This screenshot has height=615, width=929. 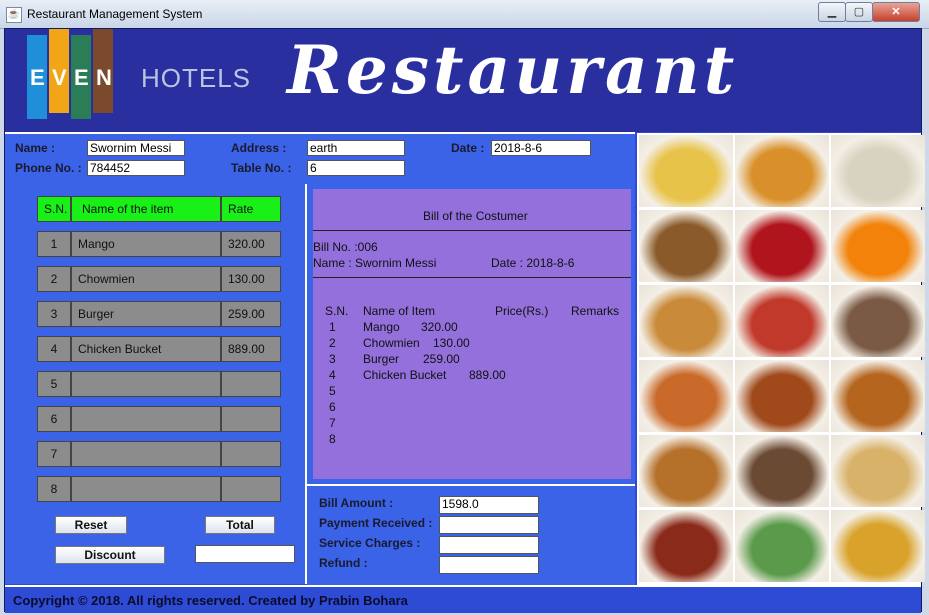 What do you see at coordinates (251, 314) in the screenshot?
I see `order-row-3-rate: 259.00` at bounding box center [251, 314].